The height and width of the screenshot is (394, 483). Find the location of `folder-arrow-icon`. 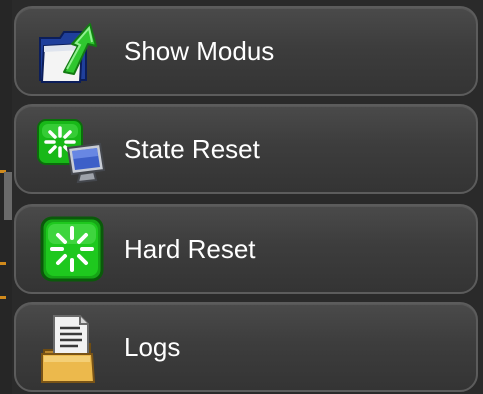

folder-arrow-icon is located at coordinates (72, 52).